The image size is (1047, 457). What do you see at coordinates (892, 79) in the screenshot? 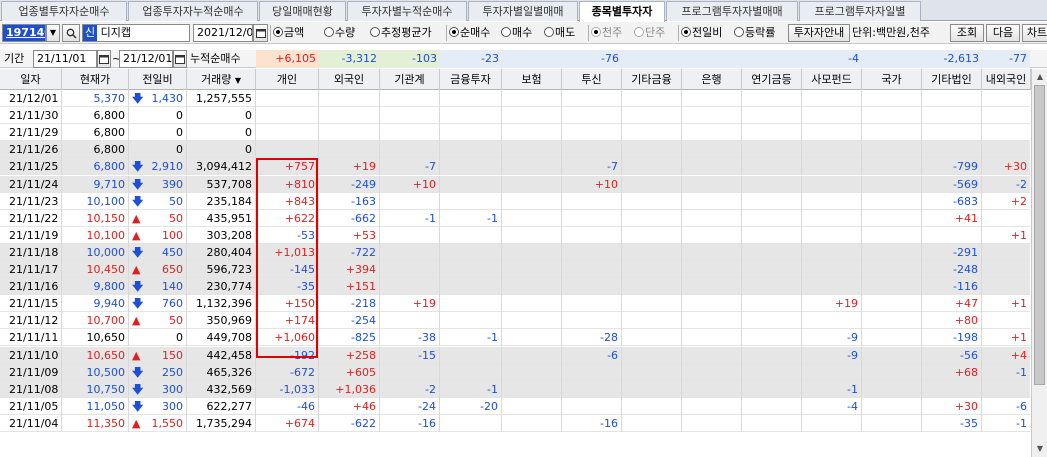
I see `col-nation: 국가` at bounding box center [892, 79].